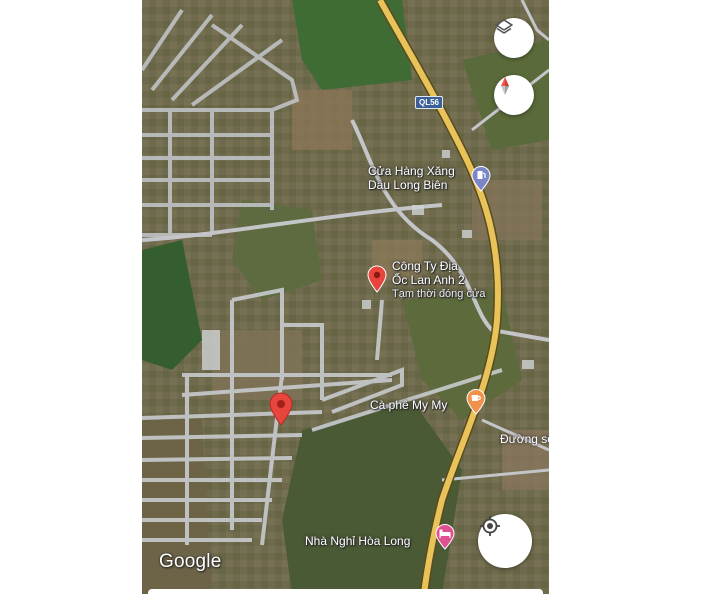 Image resolution: width=726 pixels, height=594 pixels. I want to click on bottom-sheet-edge, so click(345, 591).